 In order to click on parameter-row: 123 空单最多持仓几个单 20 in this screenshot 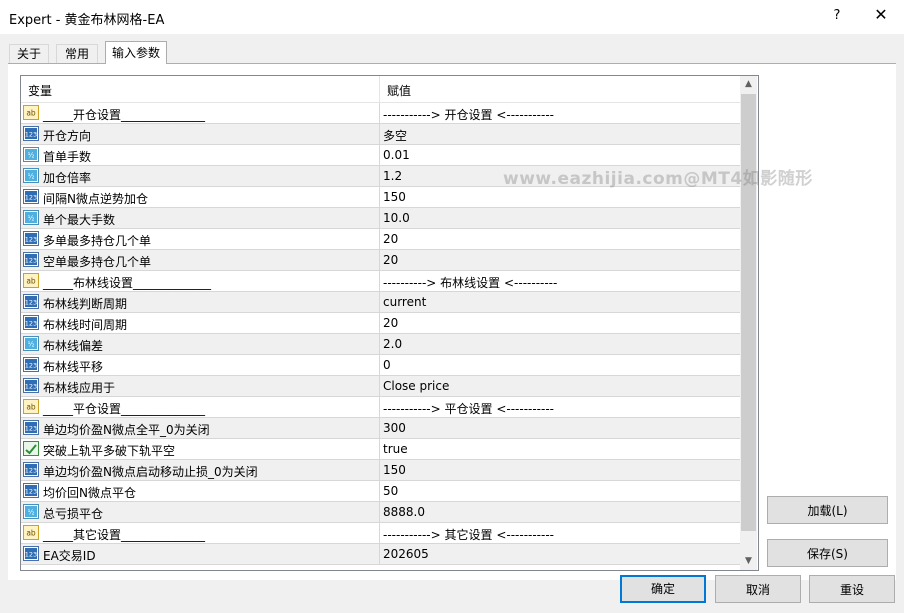, I will do `click(380, 260)`.